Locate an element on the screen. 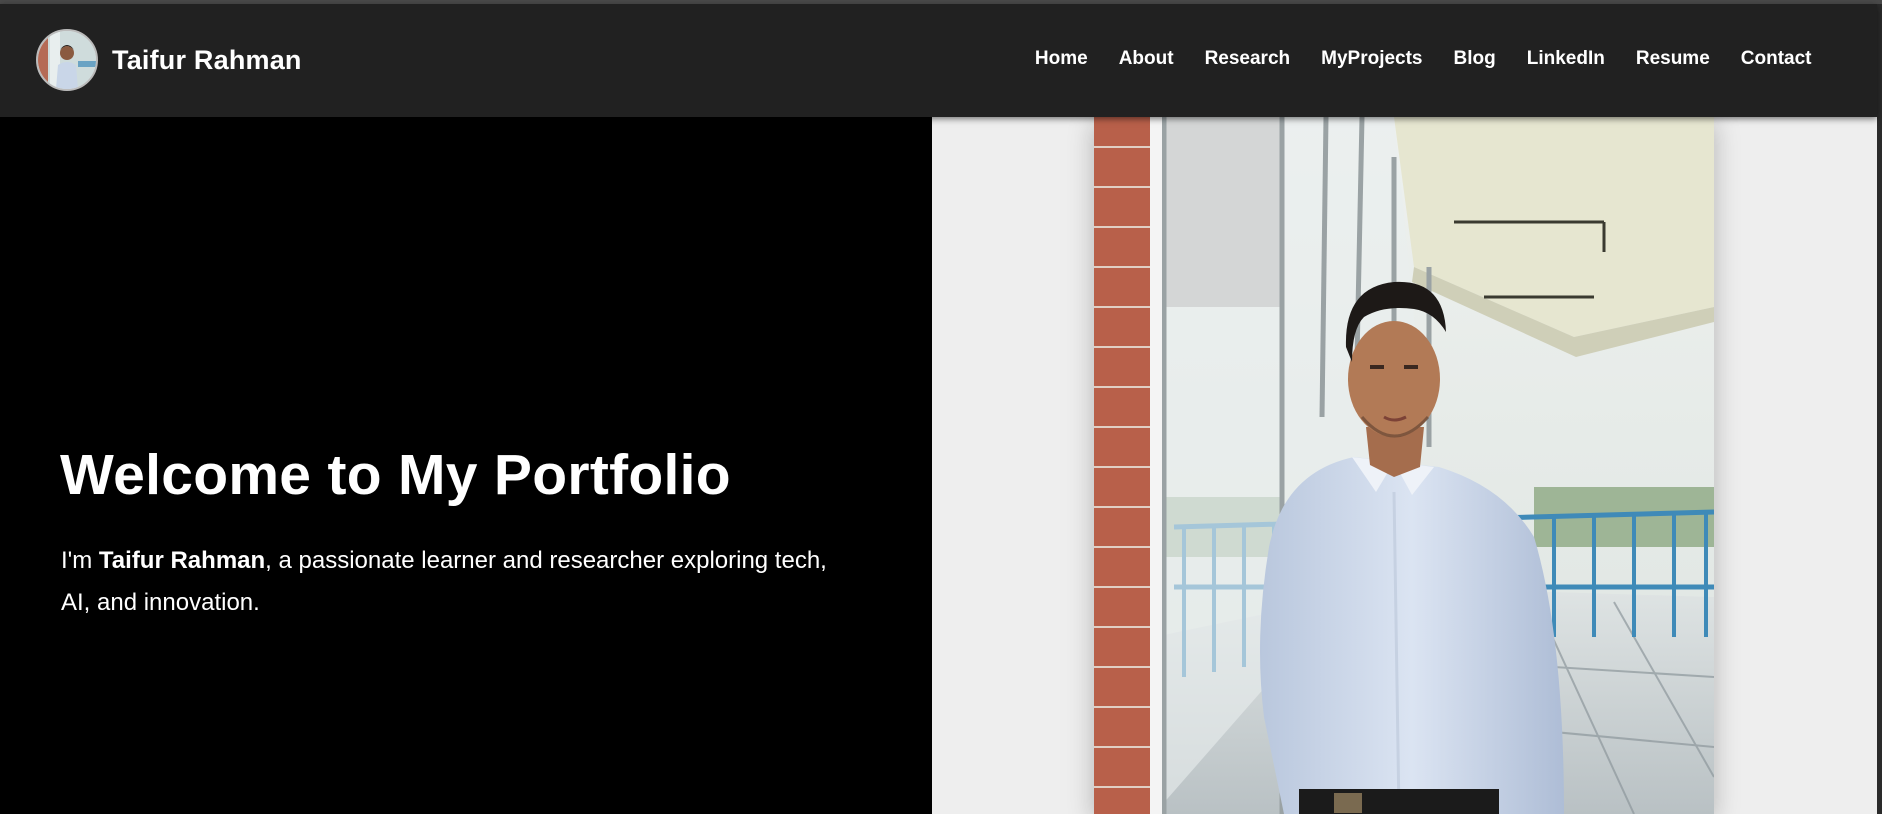 This screenshot has width=1882, height=814. nav-link-home: Home is located at coordinates (1061, 59).